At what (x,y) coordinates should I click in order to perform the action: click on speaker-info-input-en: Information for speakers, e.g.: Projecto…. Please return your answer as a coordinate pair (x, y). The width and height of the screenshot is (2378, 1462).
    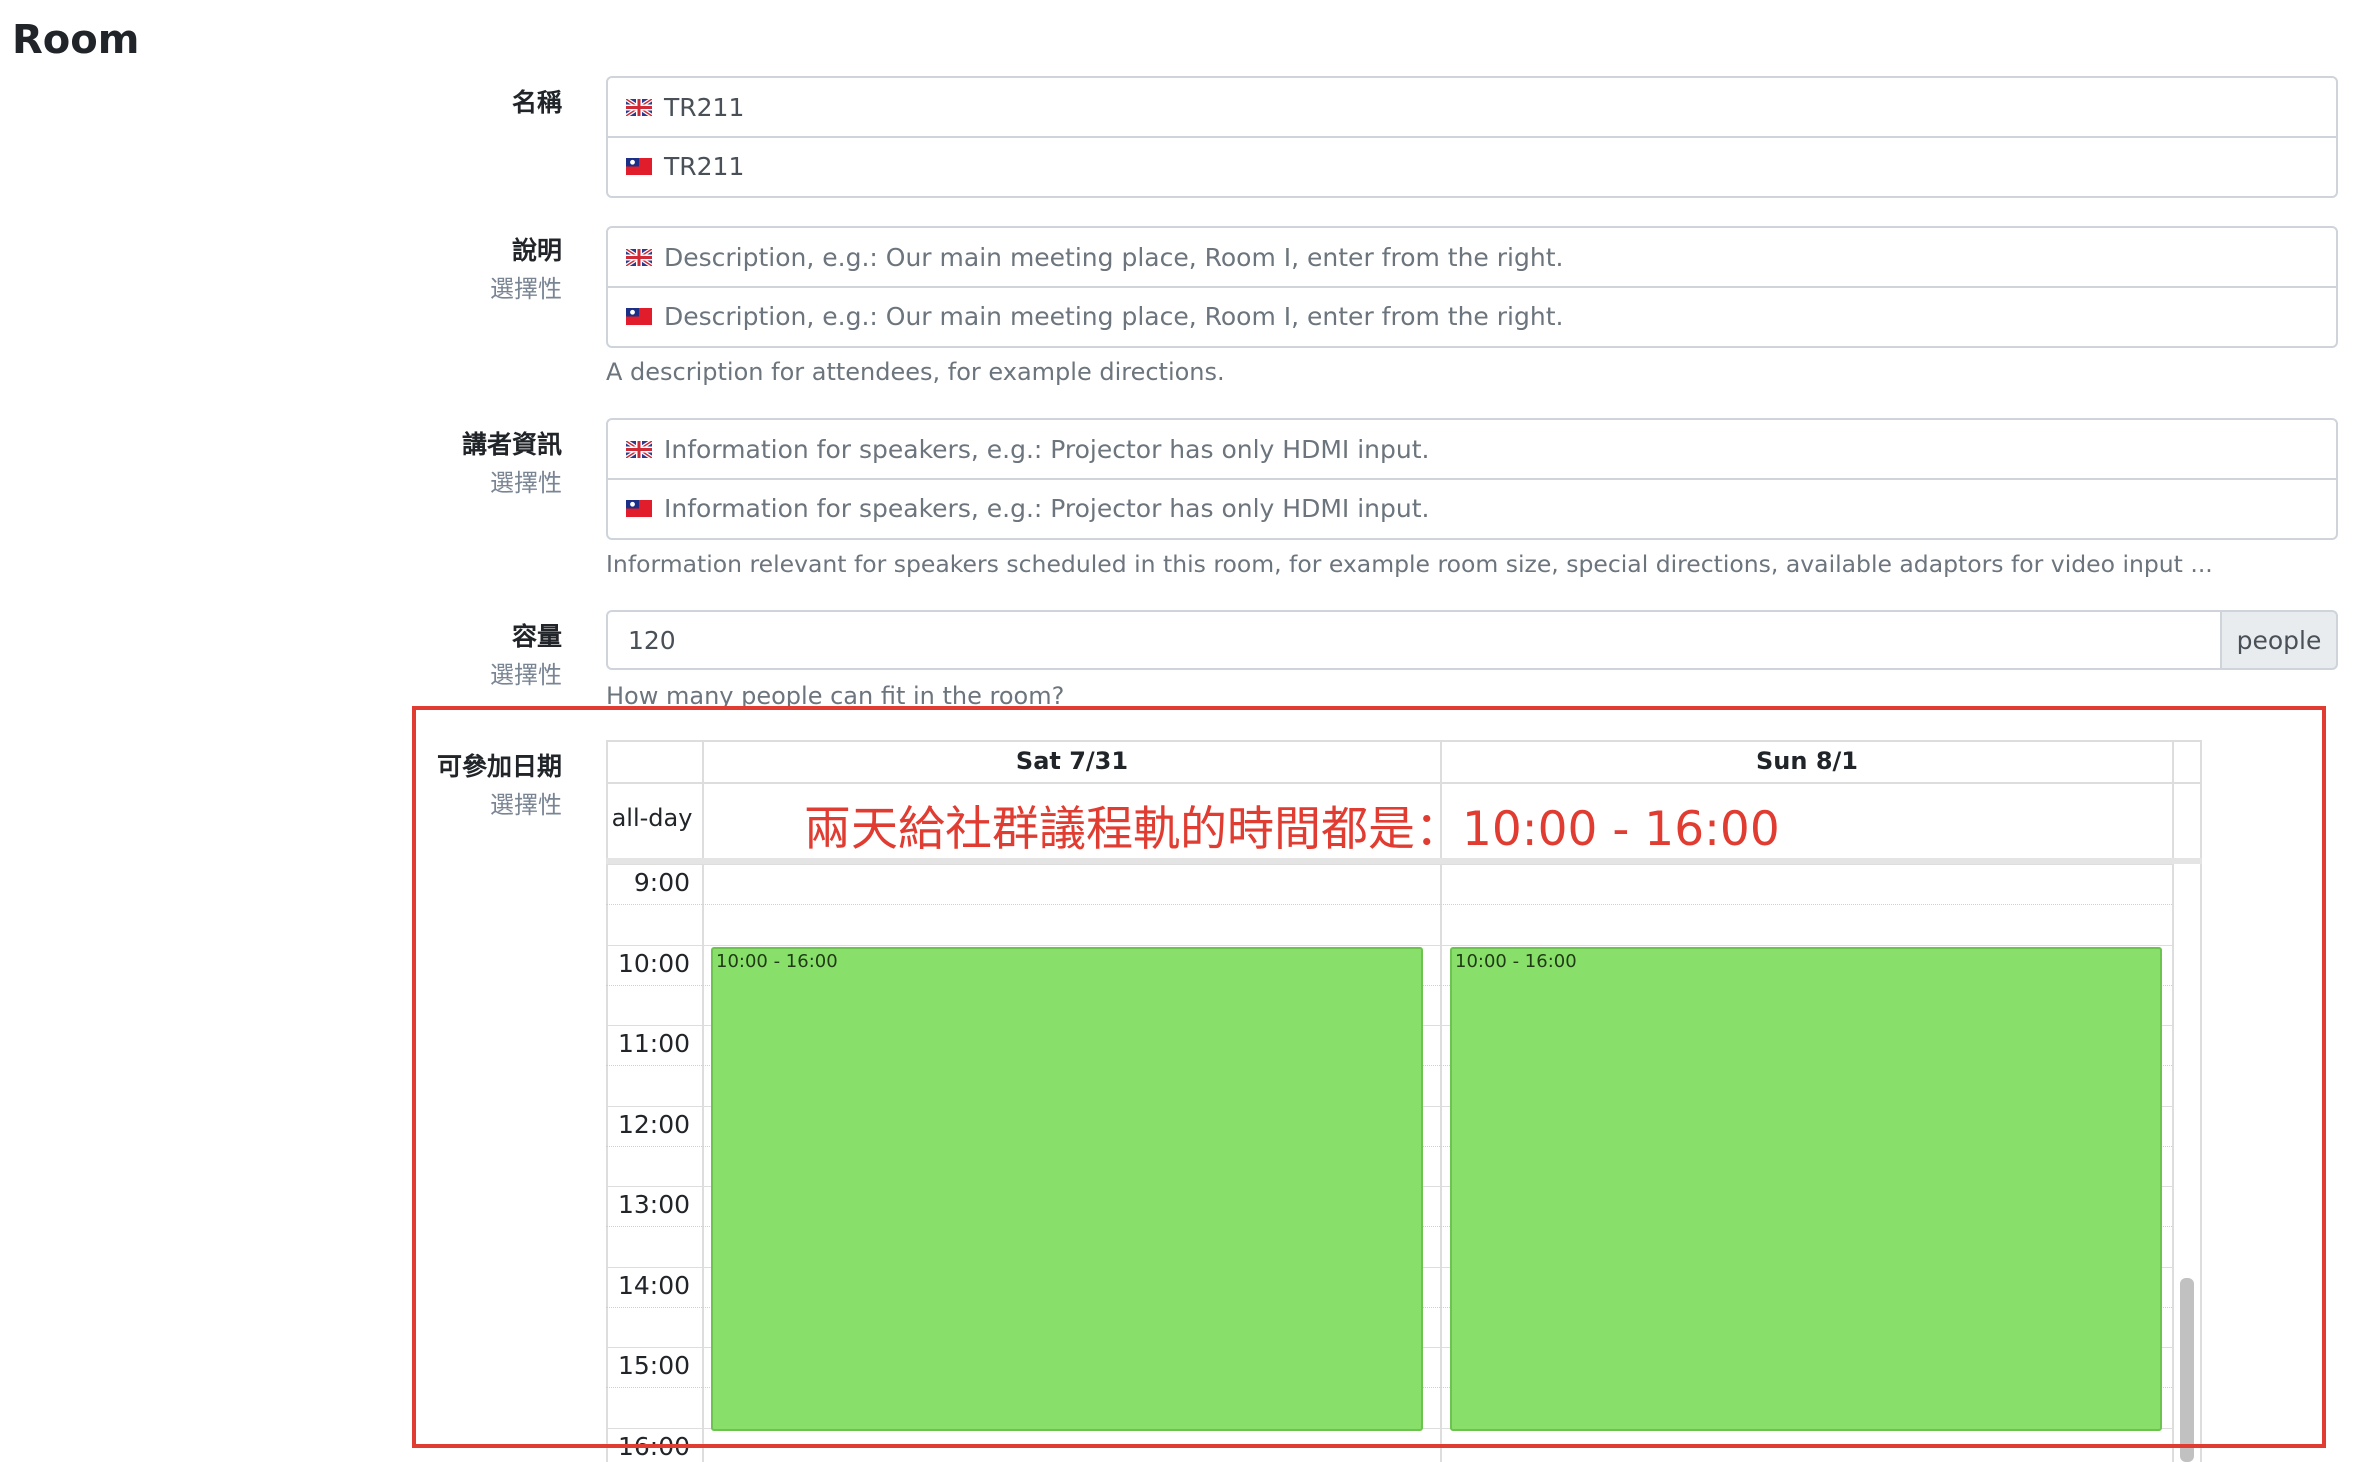
    Looking at the image, I should click on (1472, 449).